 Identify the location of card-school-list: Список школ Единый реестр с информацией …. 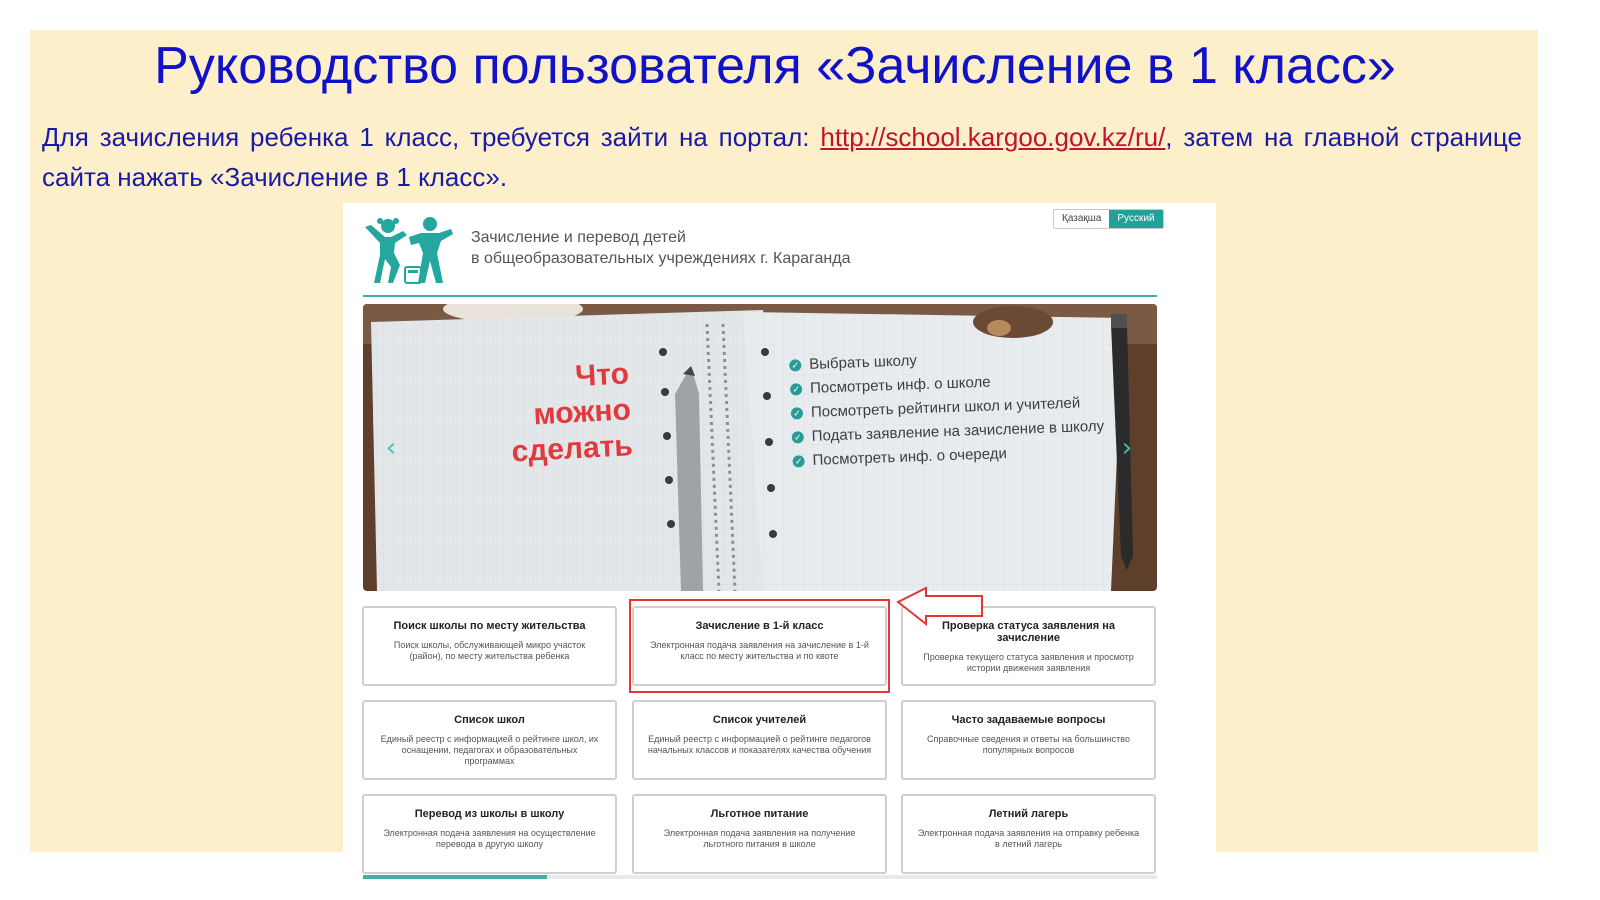
(489, 740).